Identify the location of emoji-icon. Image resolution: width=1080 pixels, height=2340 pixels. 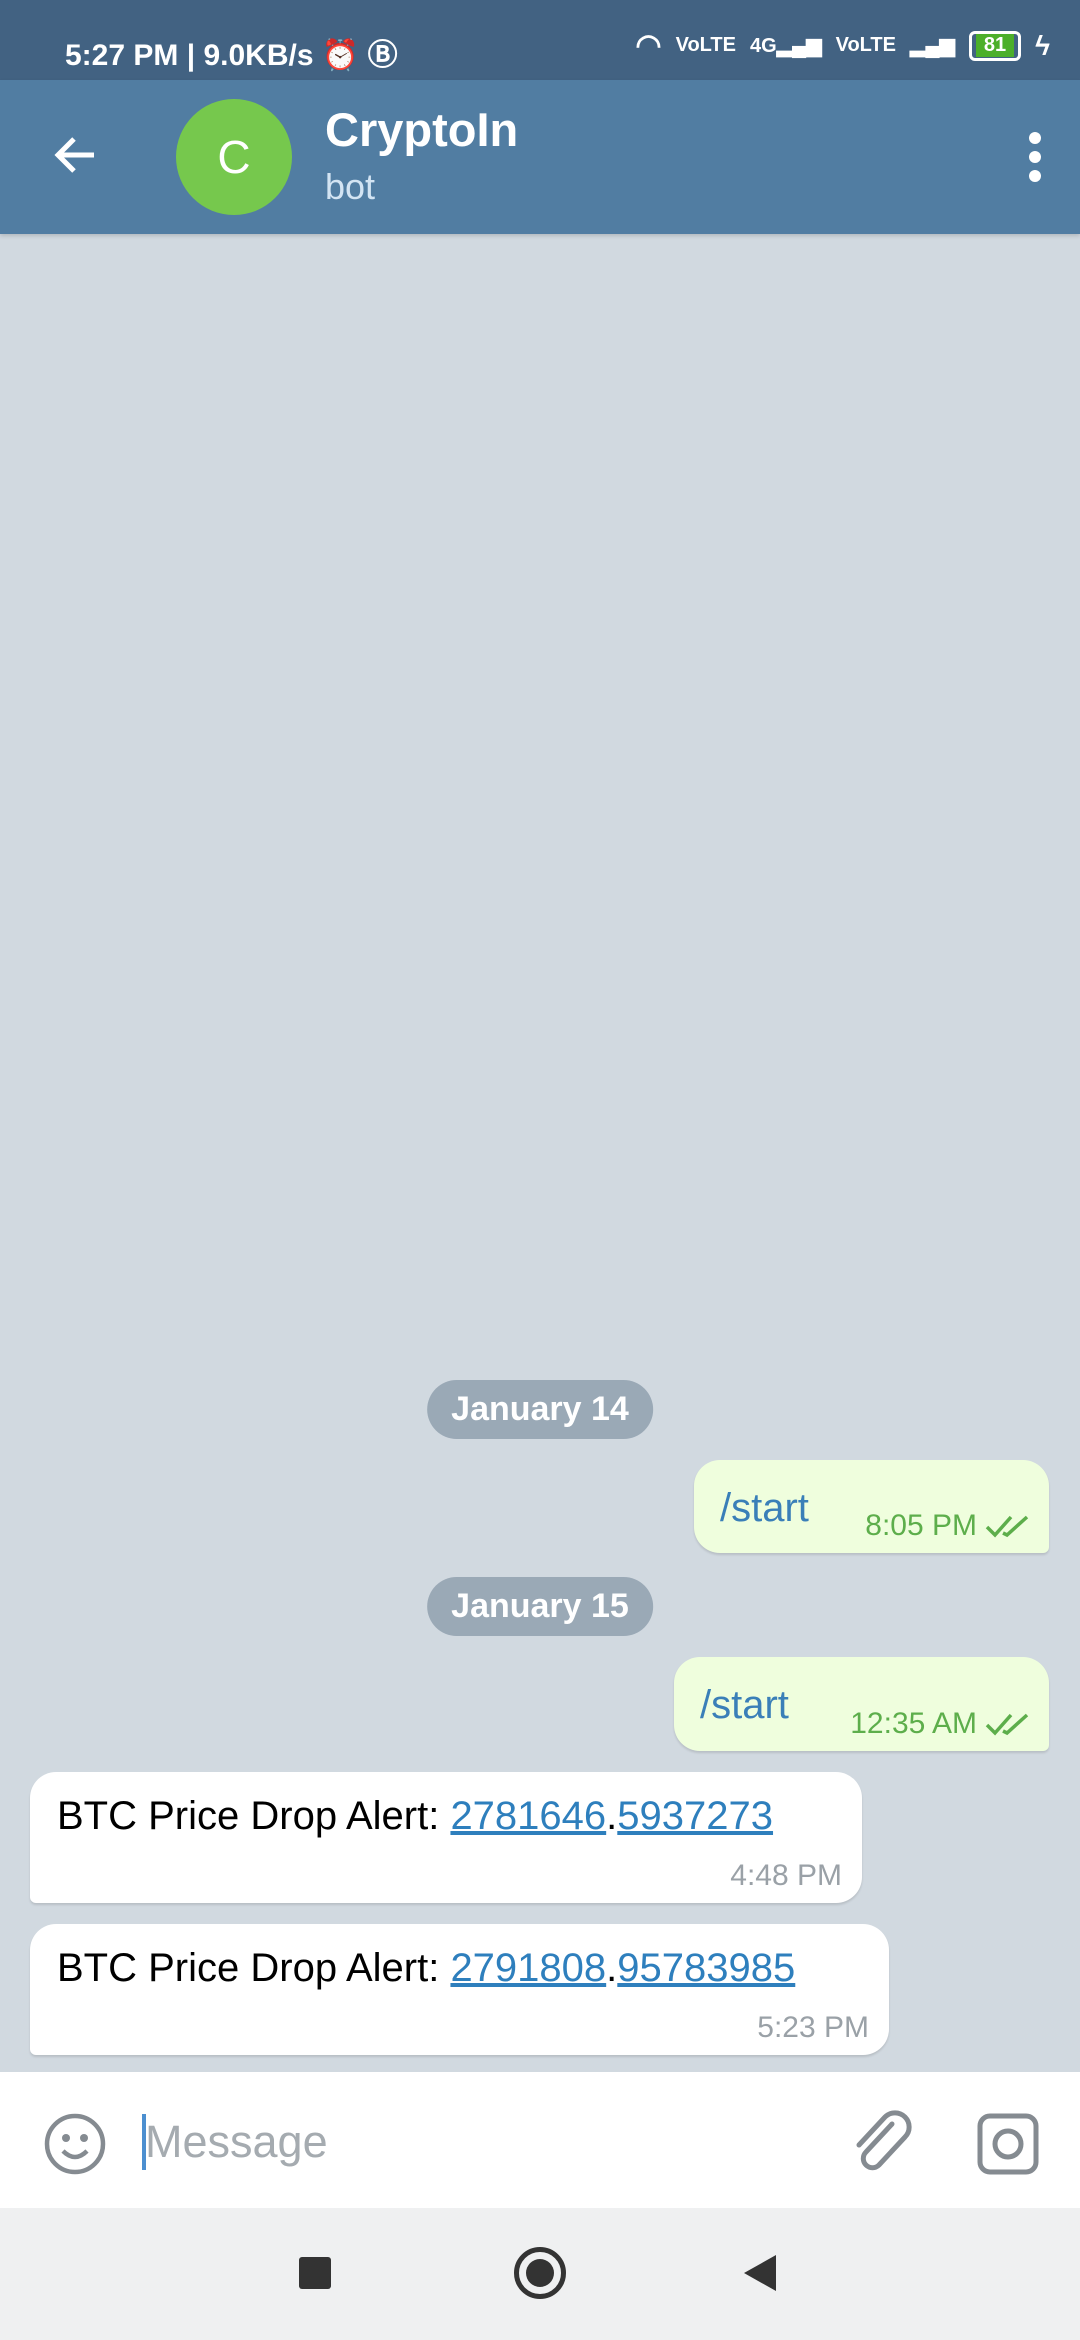
(75, 2144).